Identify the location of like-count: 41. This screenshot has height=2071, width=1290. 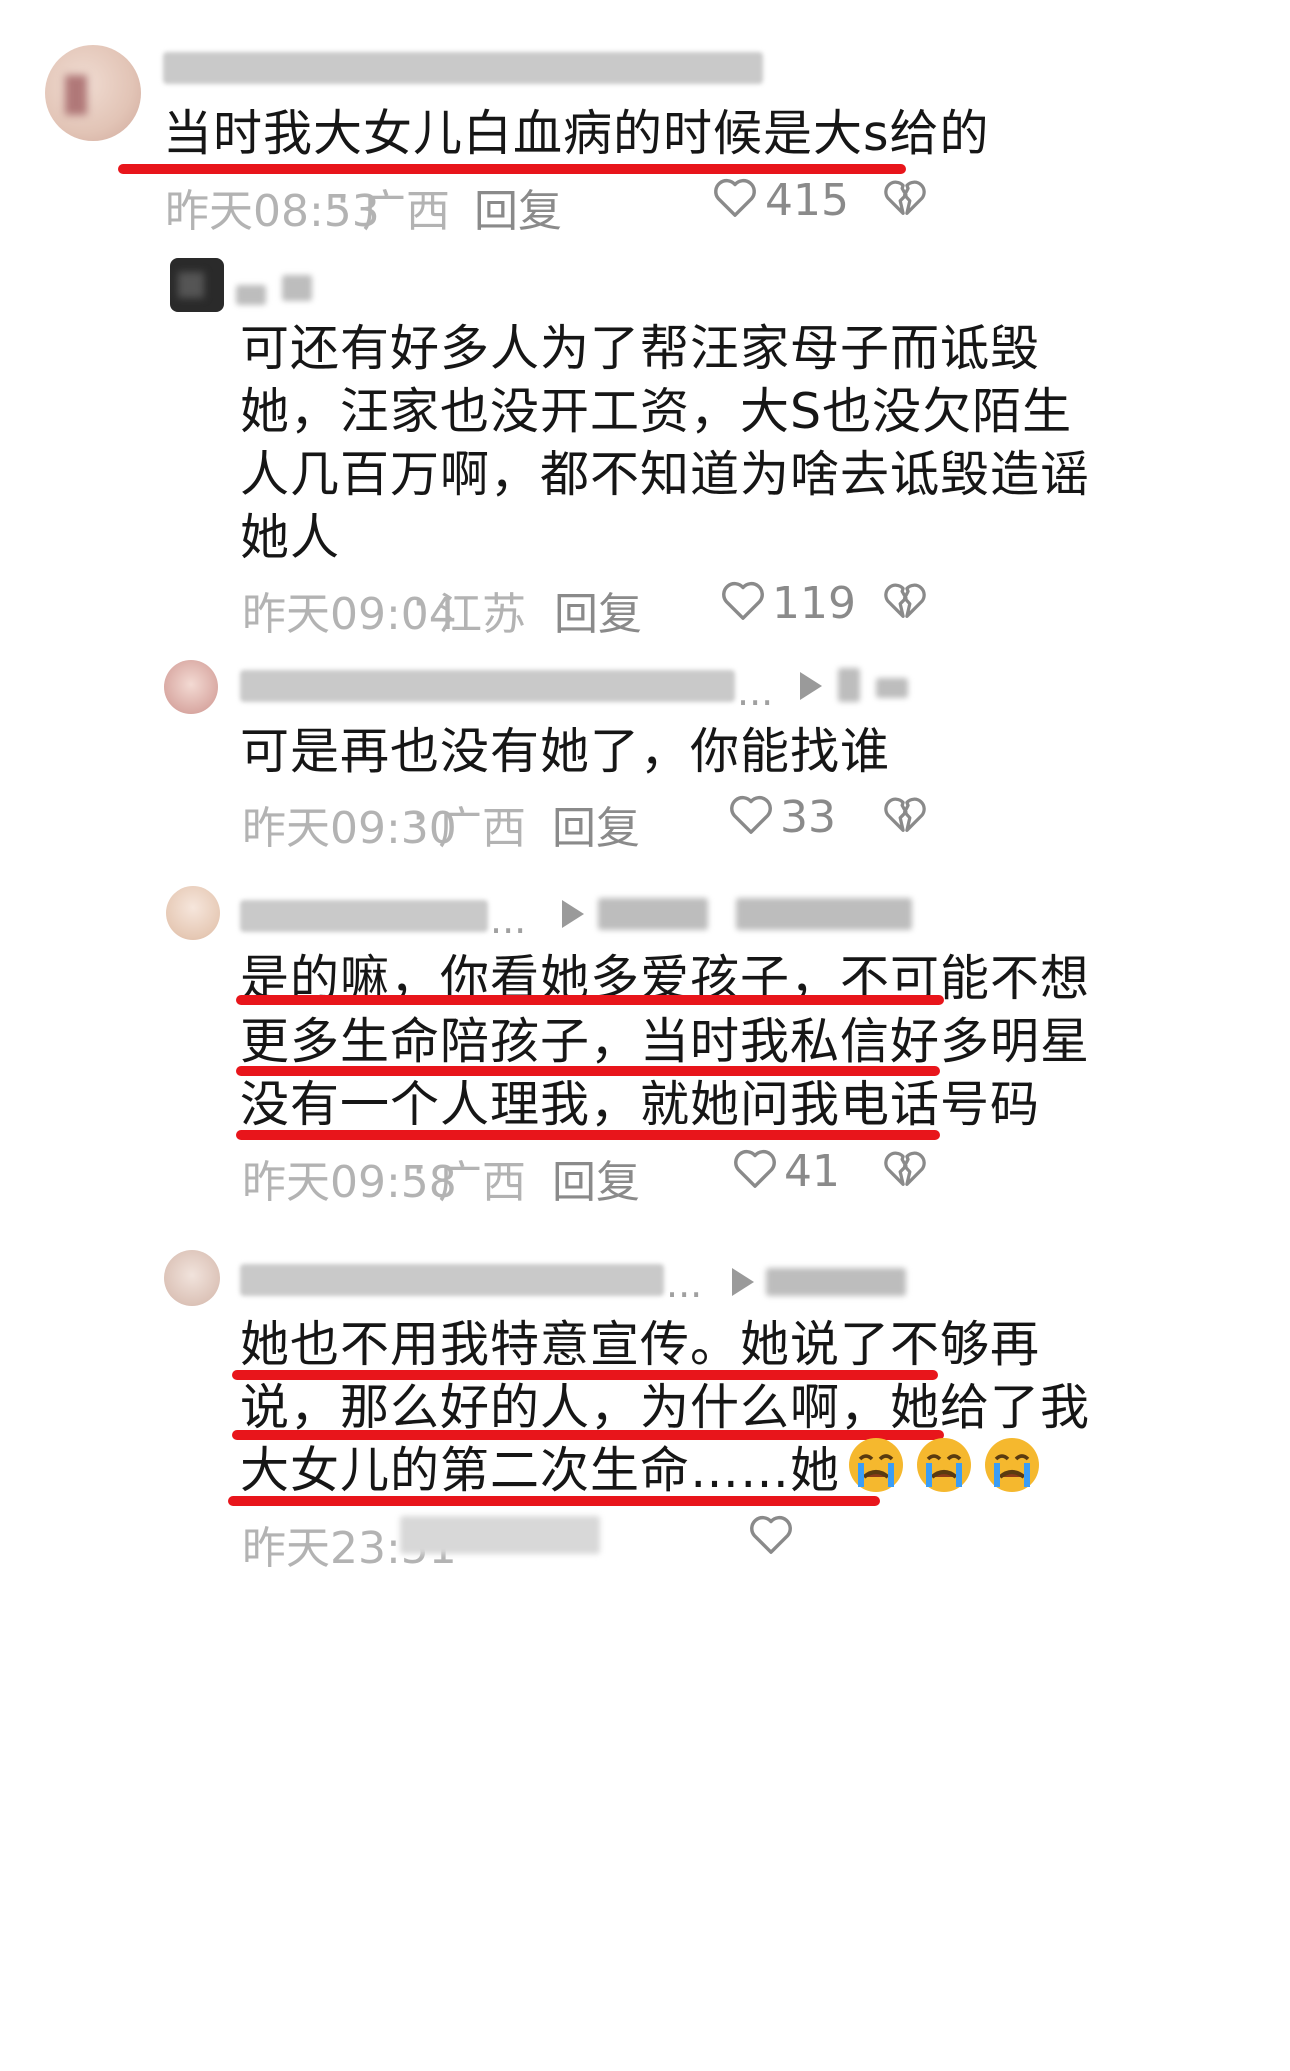
(812, 1171).